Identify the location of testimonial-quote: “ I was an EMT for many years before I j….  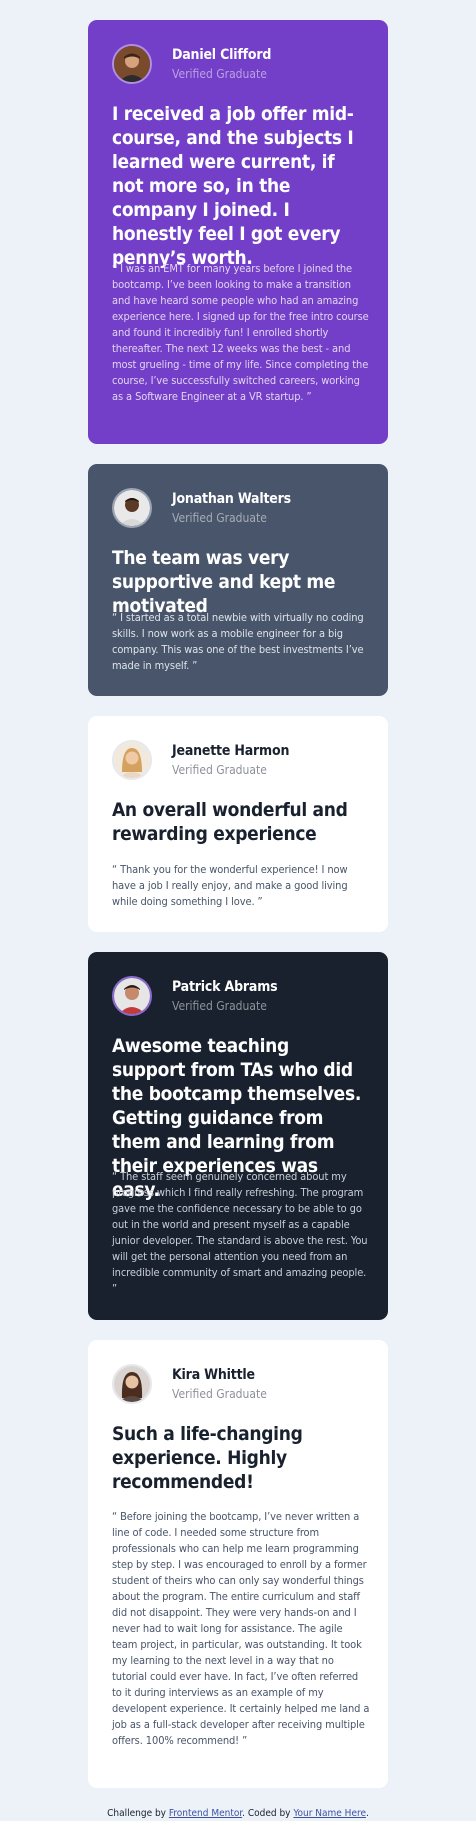
(240, 332).